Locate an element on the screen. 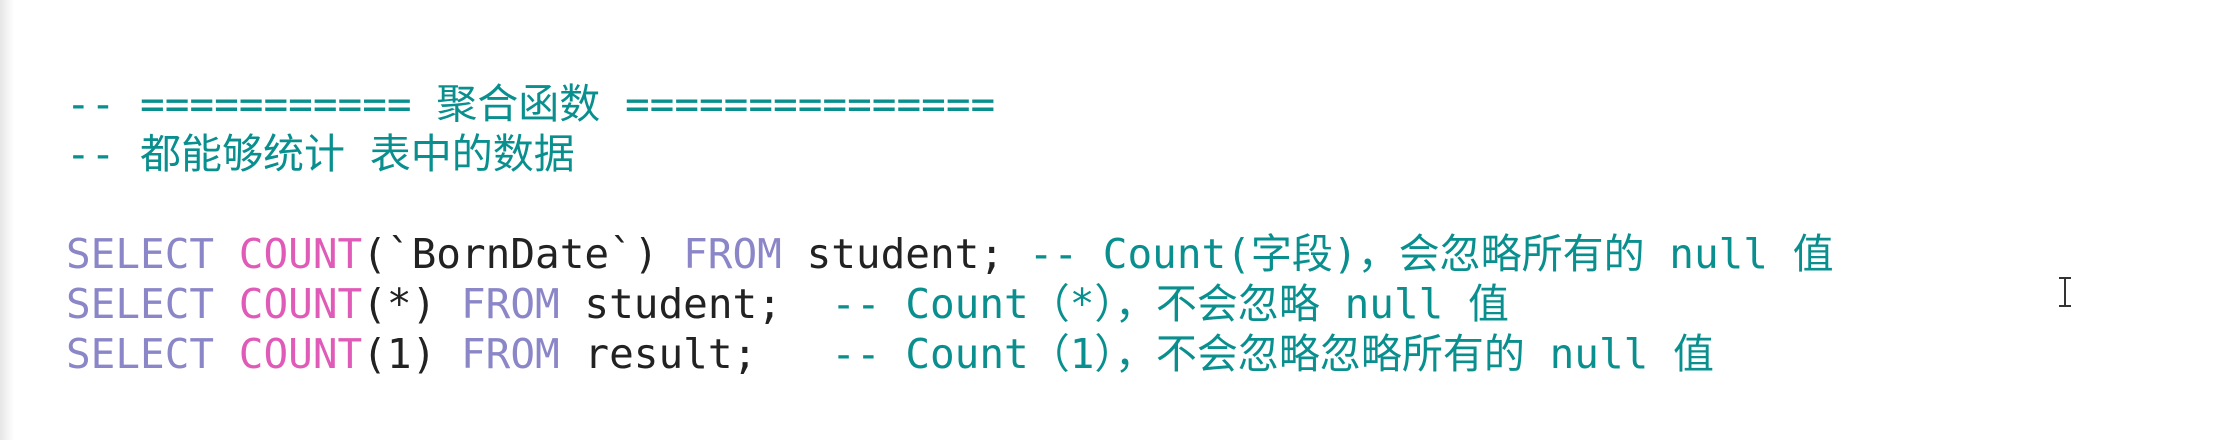 The height and width of the screenshot is (440, 2235). count-argument: (1) is located at coordinates (399, 354).